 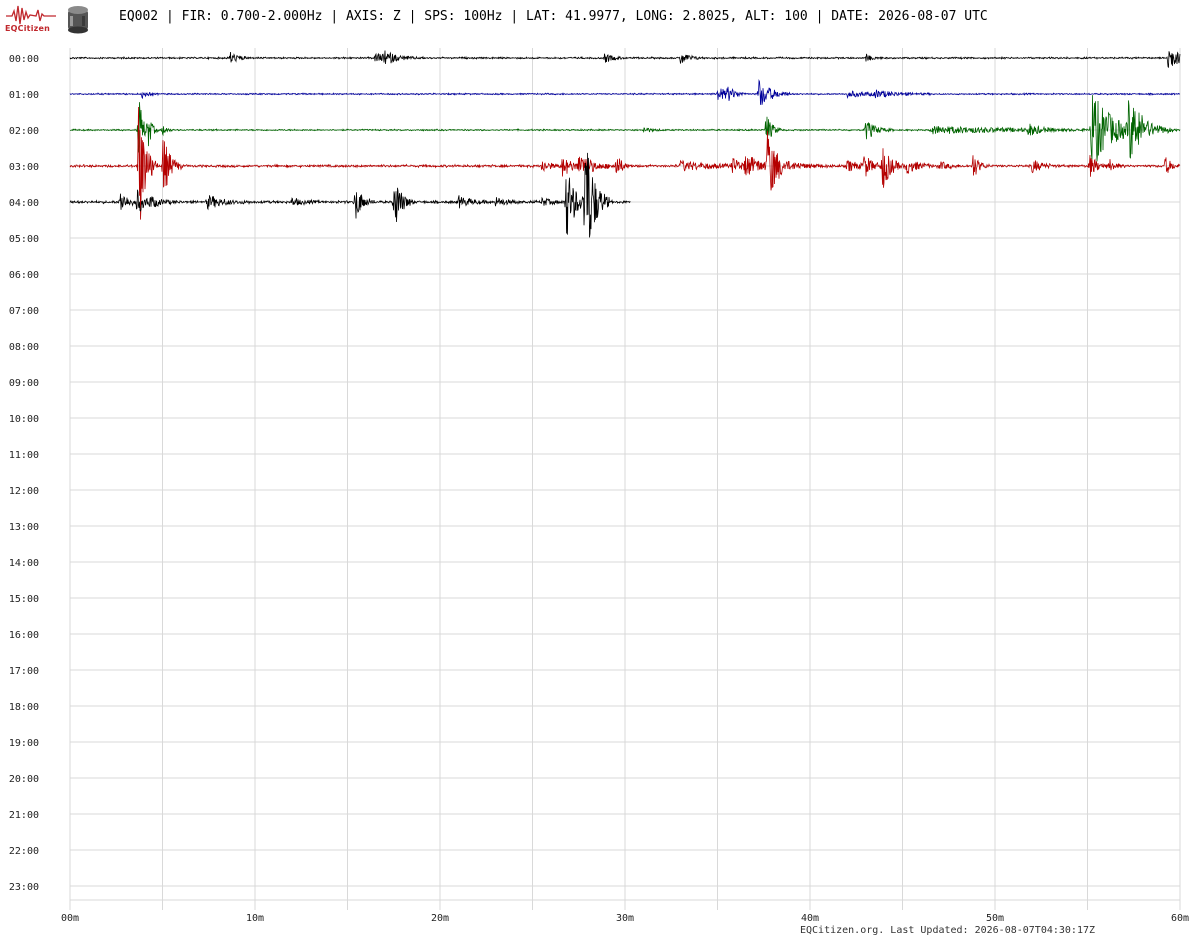 I want to click on minute-label: 40m, so click(x=810, y=918).